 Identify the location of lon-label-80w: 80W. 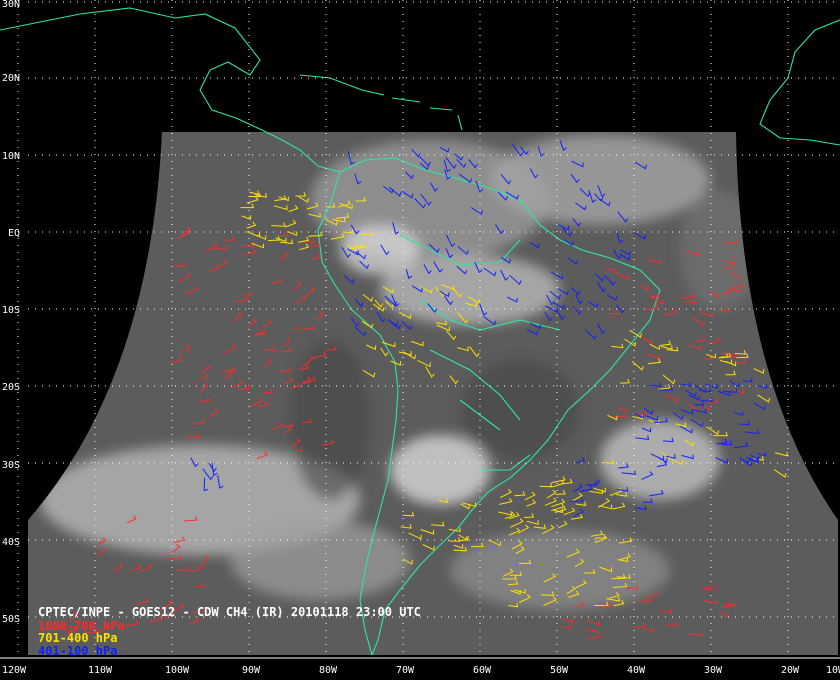
(328, 670).